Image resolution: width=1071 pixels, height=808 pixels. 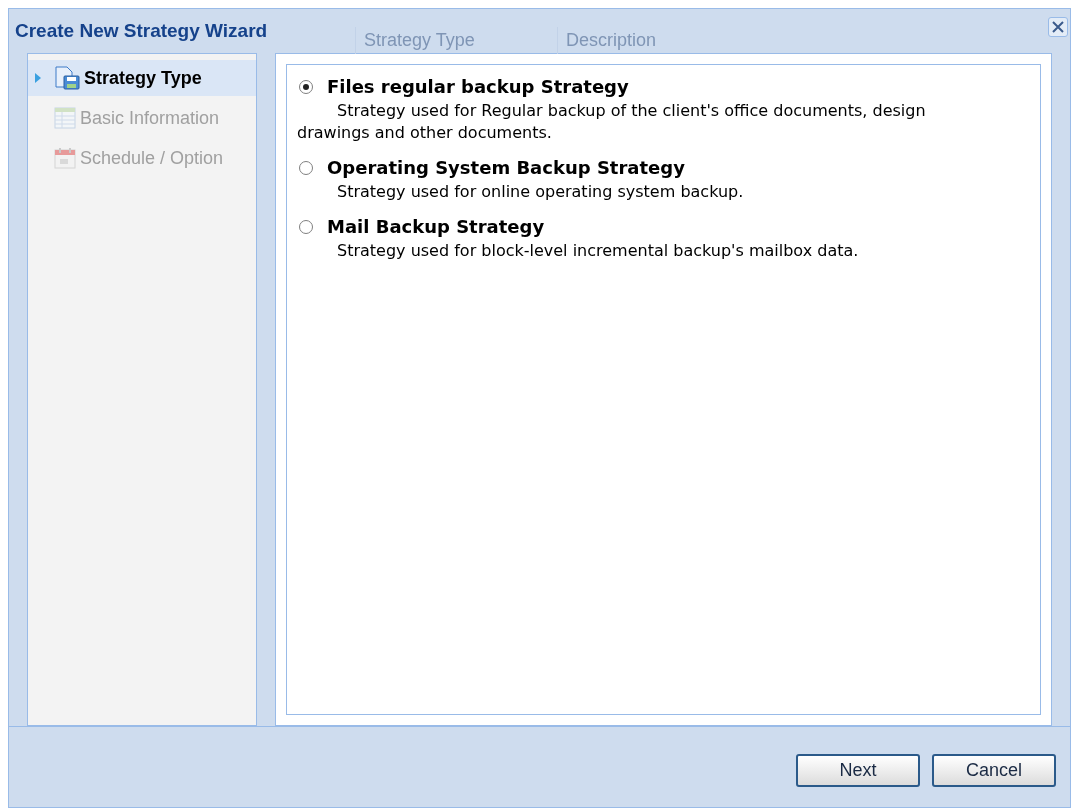 What do you see at coordinates (612, 122) in the screenshot?
I see `option-description: Strategy used for Regular backup of the client's office documents, design drawings and other documents.` at bounding box center [612, 122].